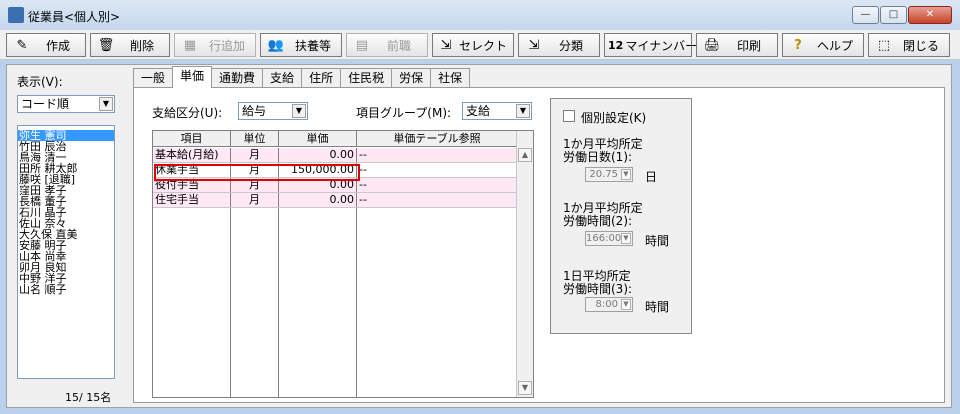 The image size is (960, 414). What do you see at coordinates (257, 172) in the screenshot?
I see `row-highlight-box` at bounding box center [257, 172].